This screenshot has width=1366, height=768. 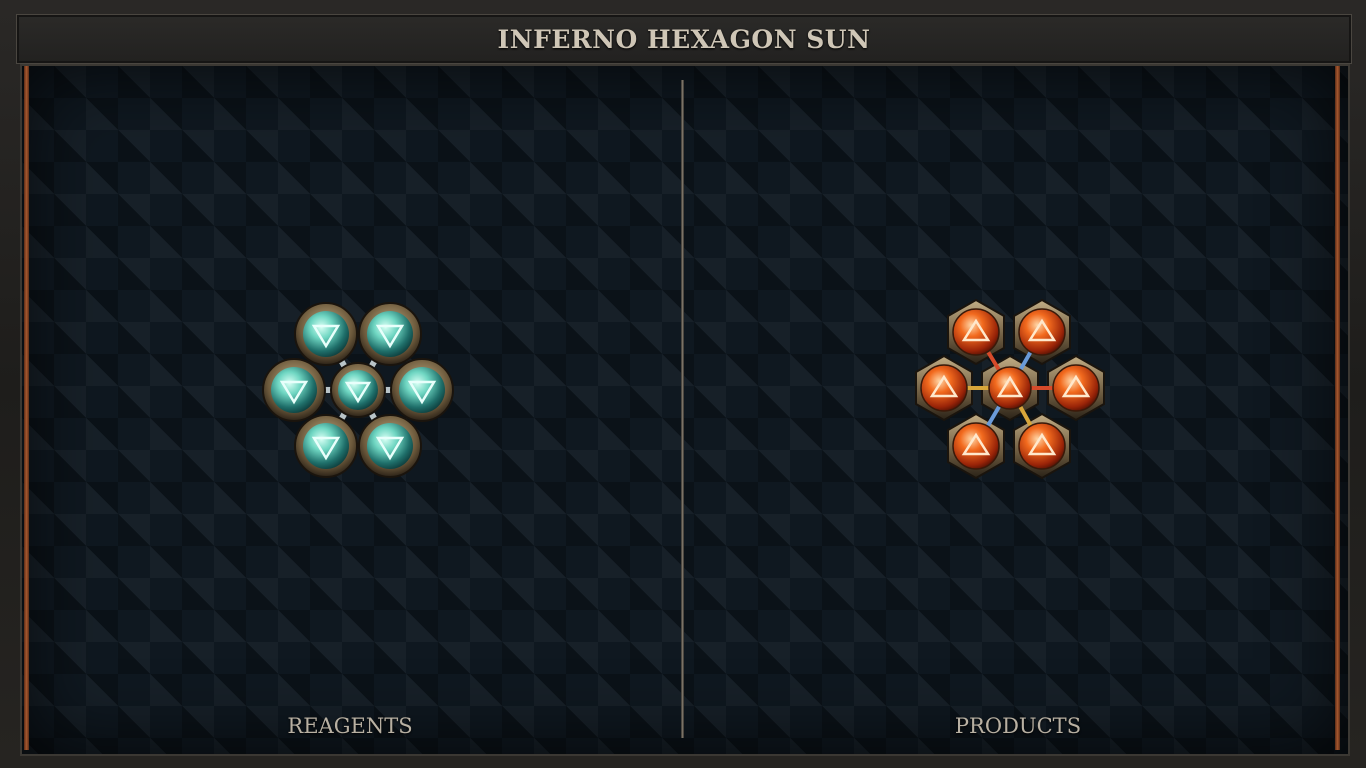 I want to click on fire-atom-center, so click(x=1010, y=388).